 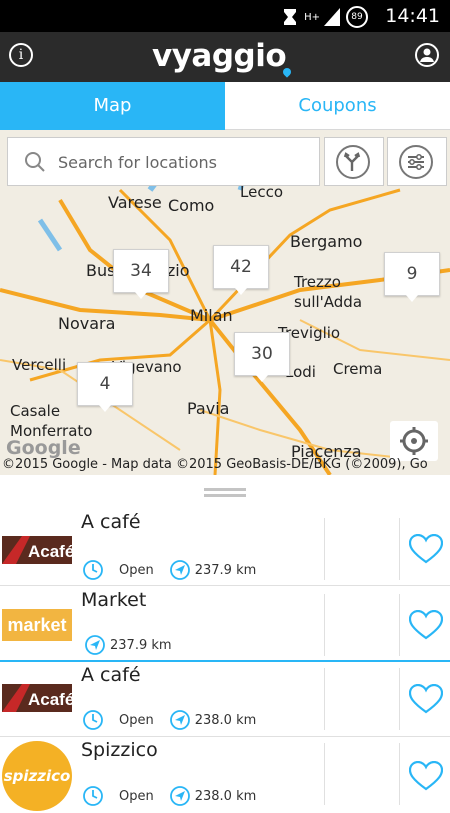 I want to click on app-bar: i vyaggio, so click(x=225, y=57).